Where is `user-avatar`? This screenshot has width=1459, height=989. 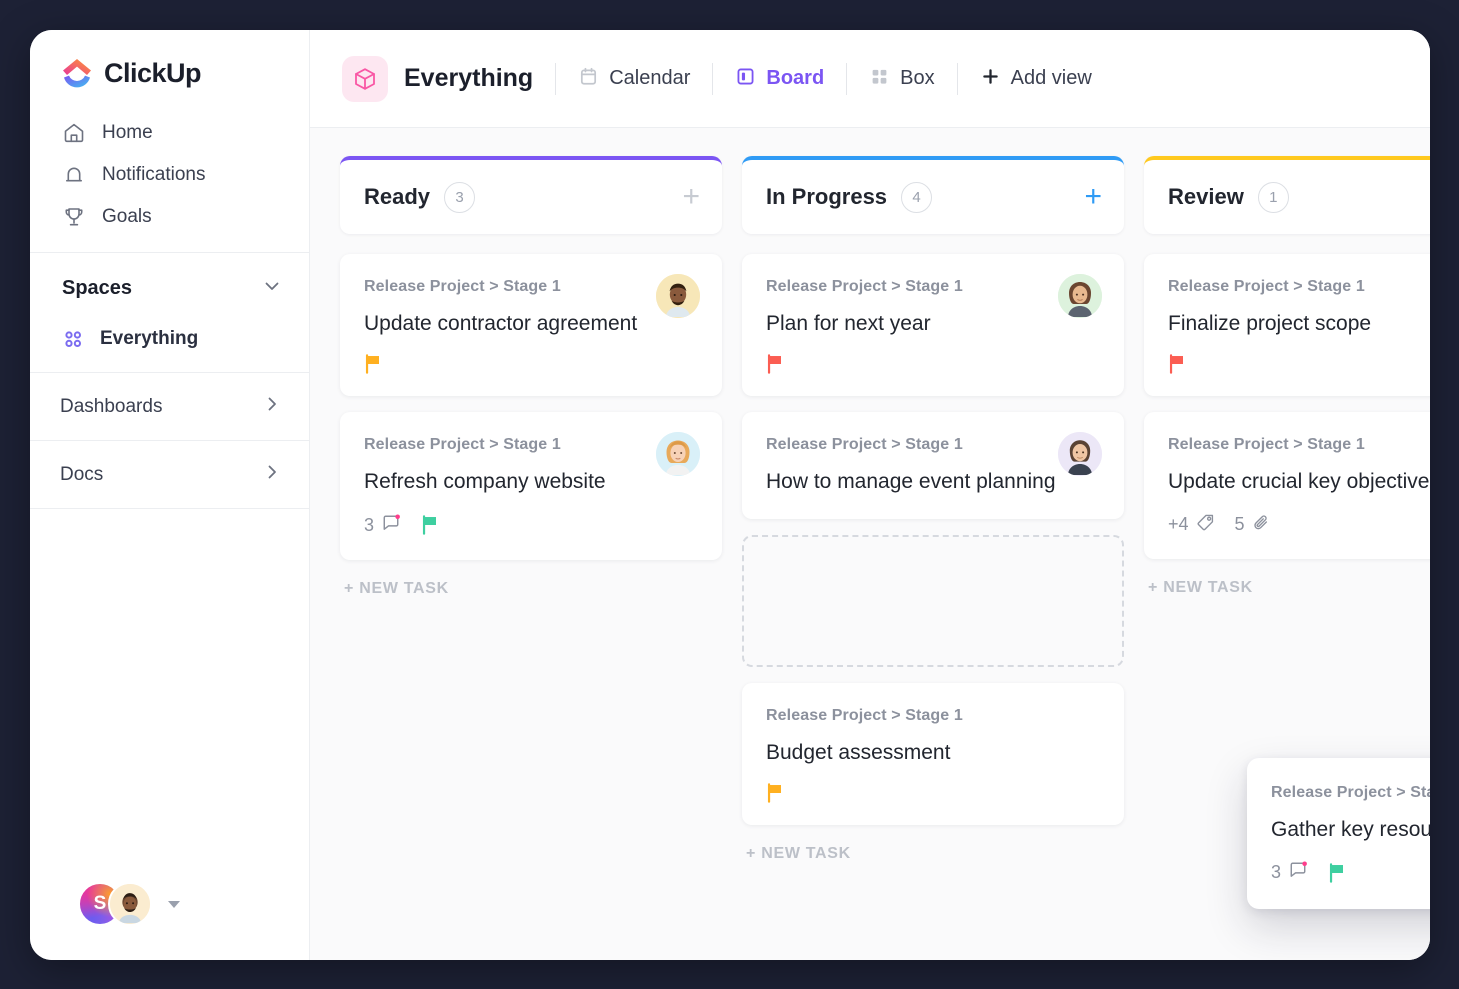
user-avatar is located at coordinates (130, 904).